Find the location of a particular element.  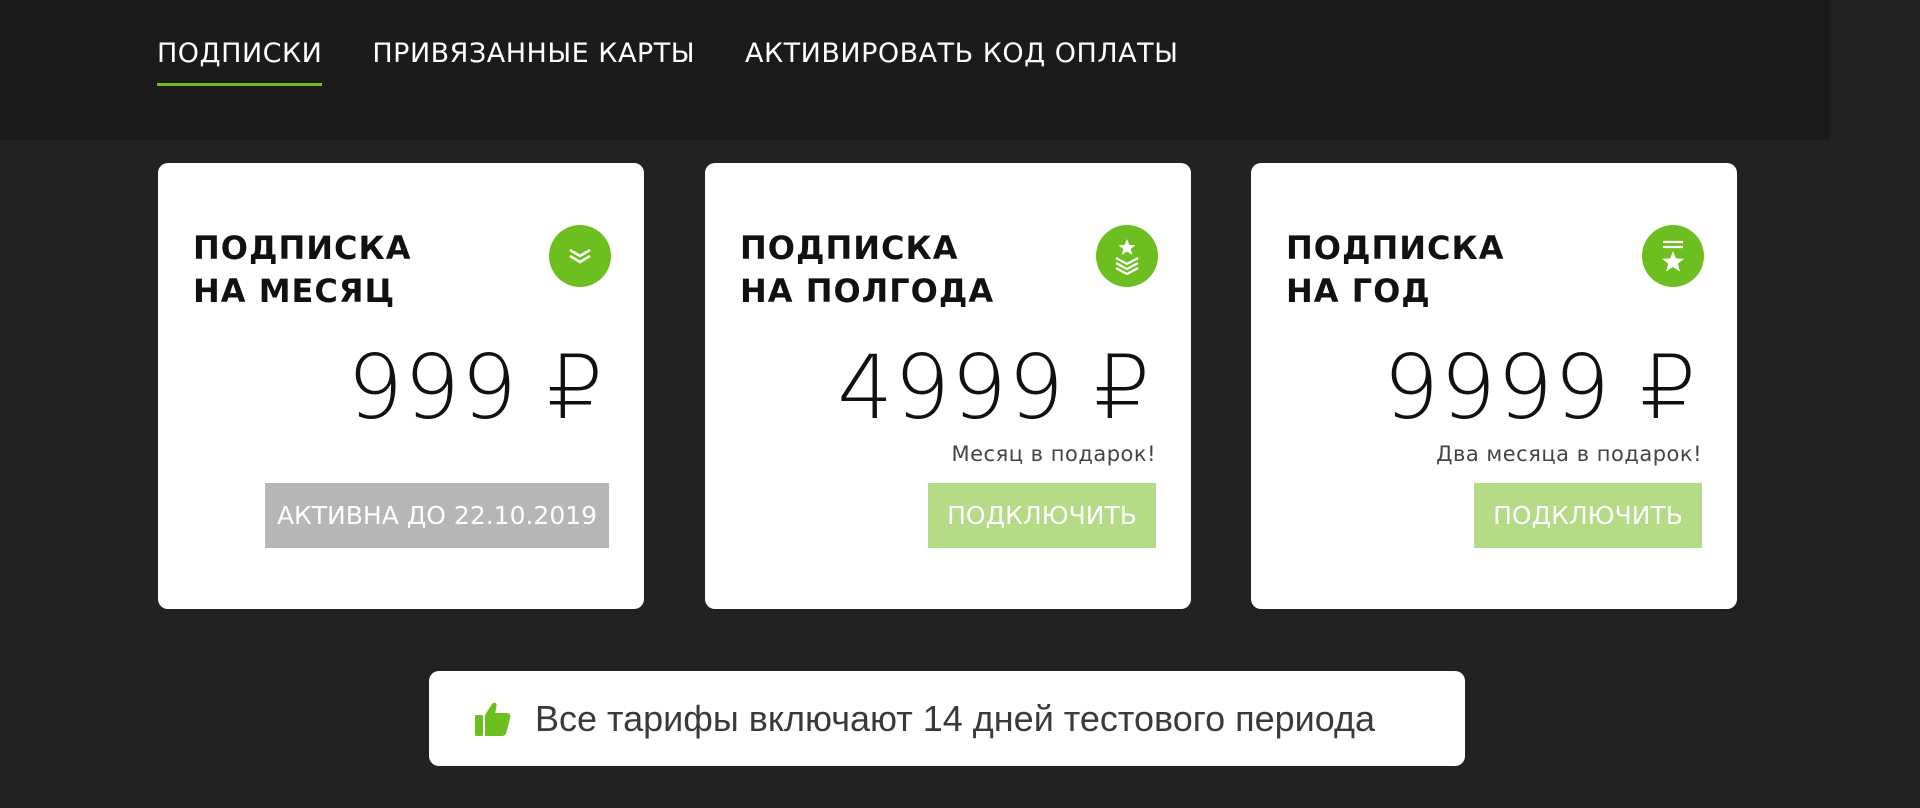

plan-bonus: Два месяца в подарок! is located at coordinates (1569, 454).